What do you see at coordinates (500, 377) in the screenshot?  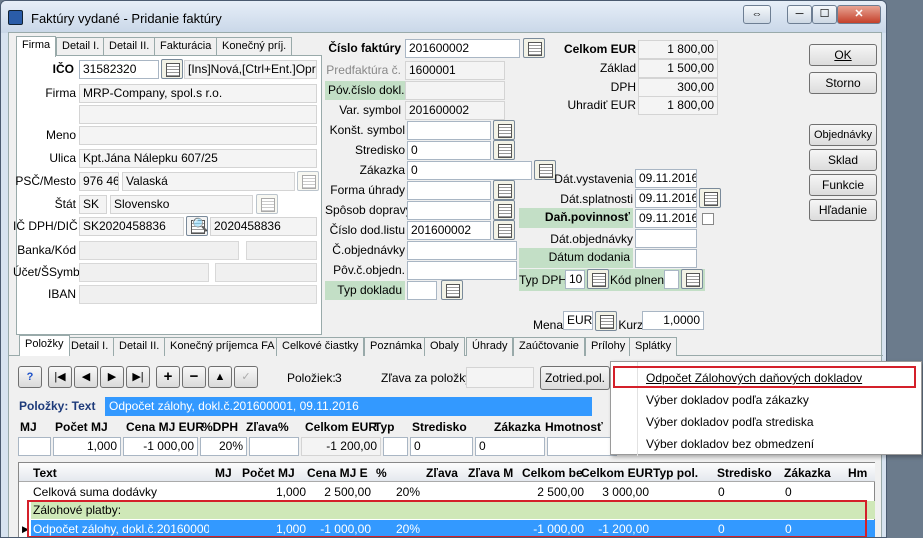 I see `zrava-field` at bounding box center [500, 377].